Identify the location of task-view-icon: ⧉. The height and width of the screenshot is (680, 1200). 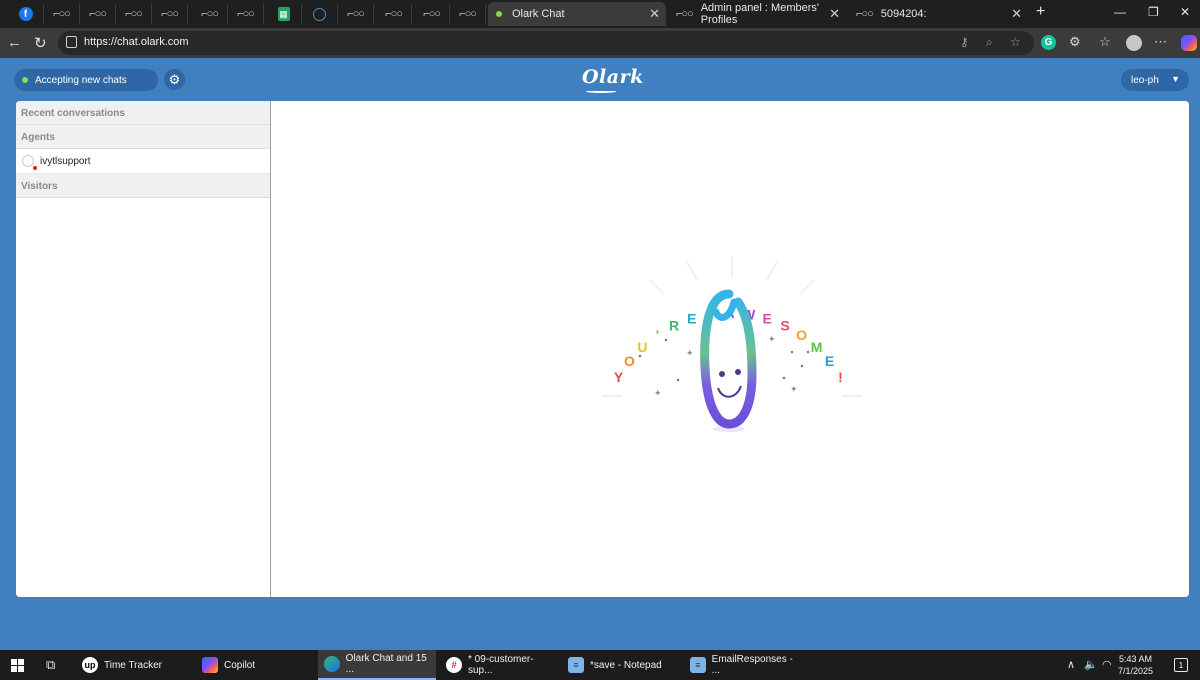
(50, 665).